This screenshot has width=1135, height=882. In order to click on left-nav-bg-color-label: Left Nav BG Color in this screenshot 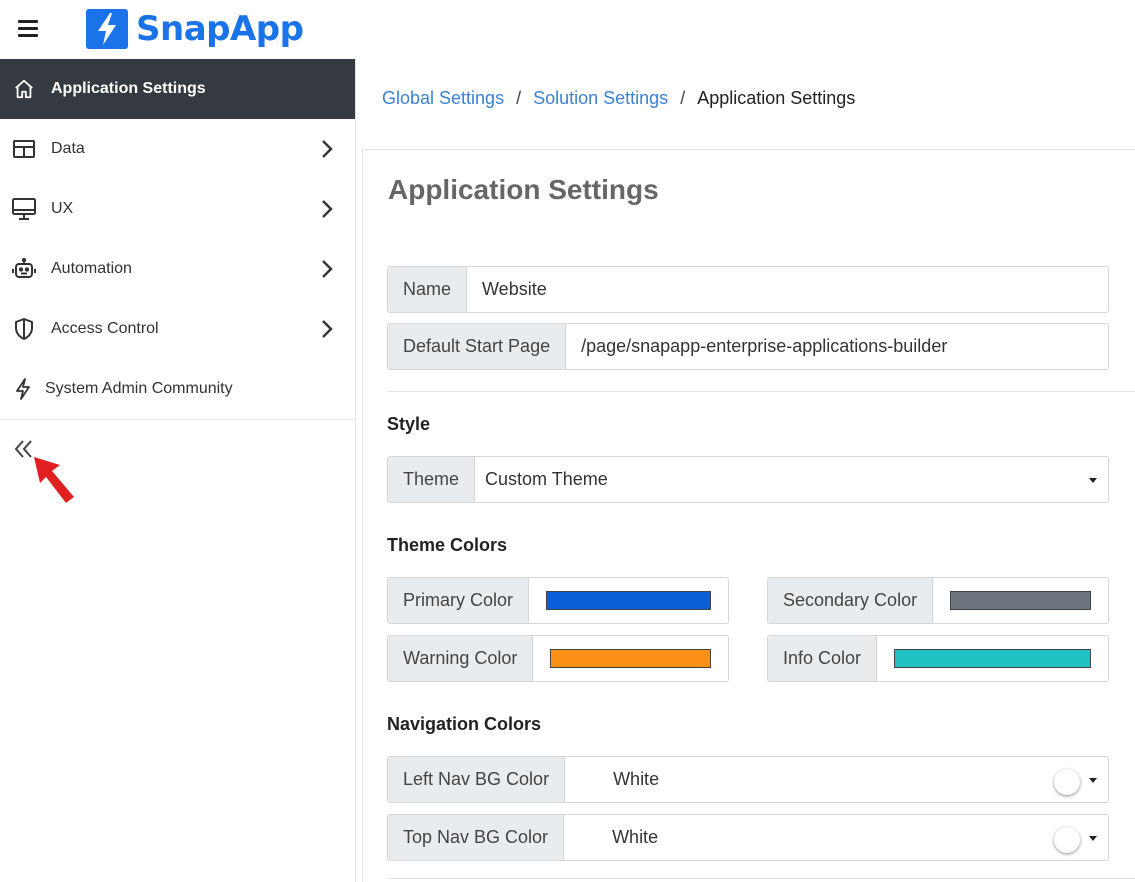, I will do `click(477, 779)`.